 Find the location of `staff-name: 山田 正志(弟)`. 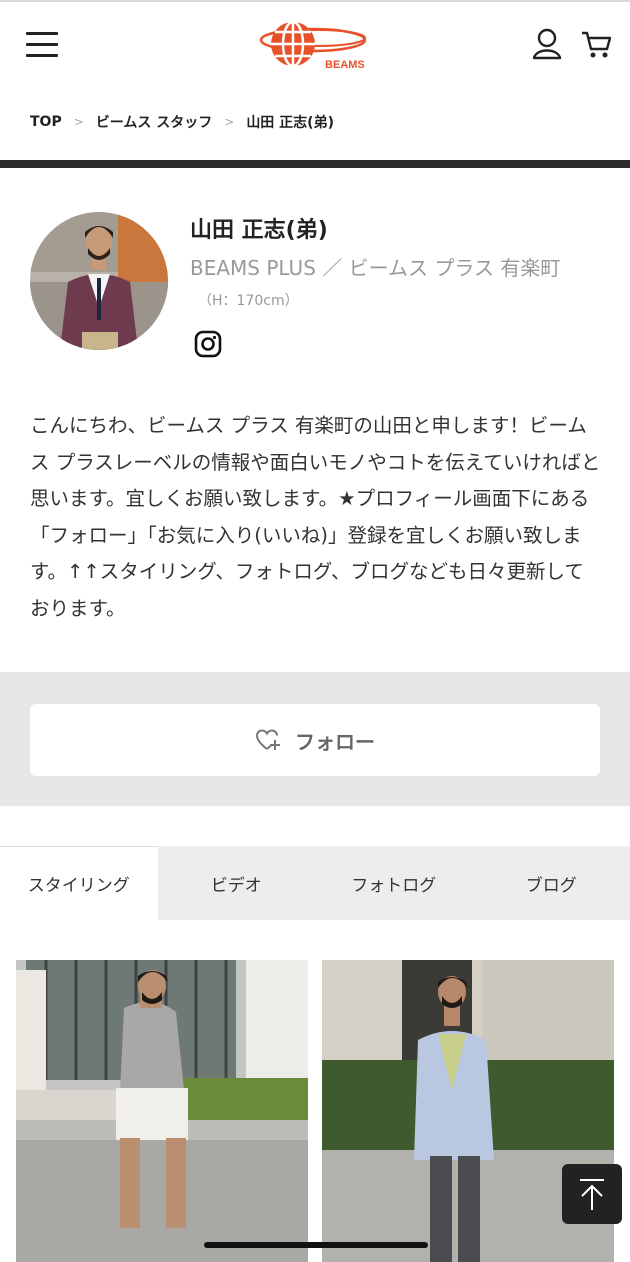

staff-name: 山田 正志(弟) is located at coordinates (259, 230).